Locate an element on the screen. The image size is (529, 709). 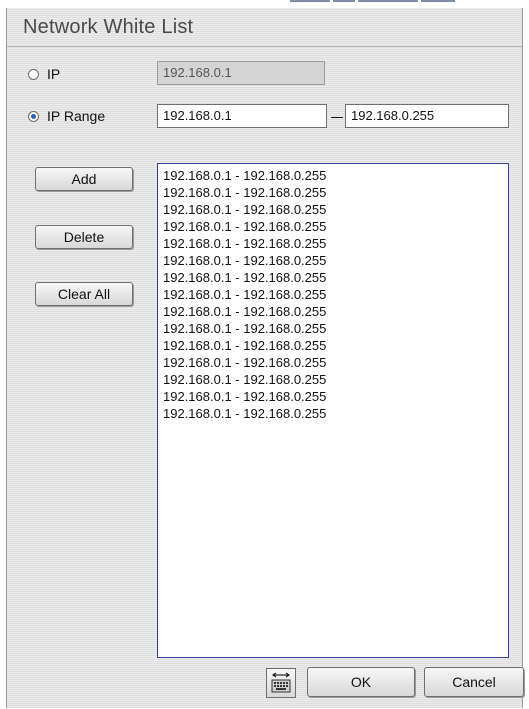
ip-range-label: IP Range is located at coordinates (76, 116).